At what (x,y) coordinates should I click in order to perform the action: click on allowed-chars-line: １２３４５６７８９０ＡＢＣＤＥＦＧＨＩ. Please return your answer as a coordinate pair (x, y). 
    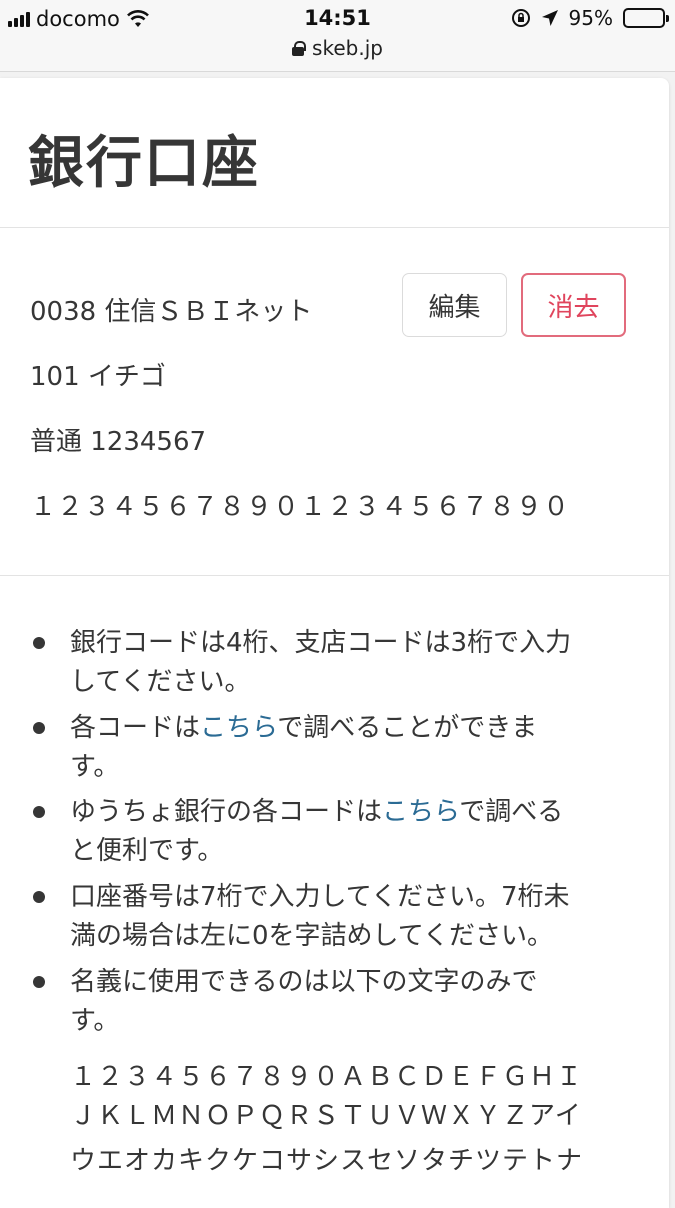
    Looking at the image, I should click on (327, 1077).